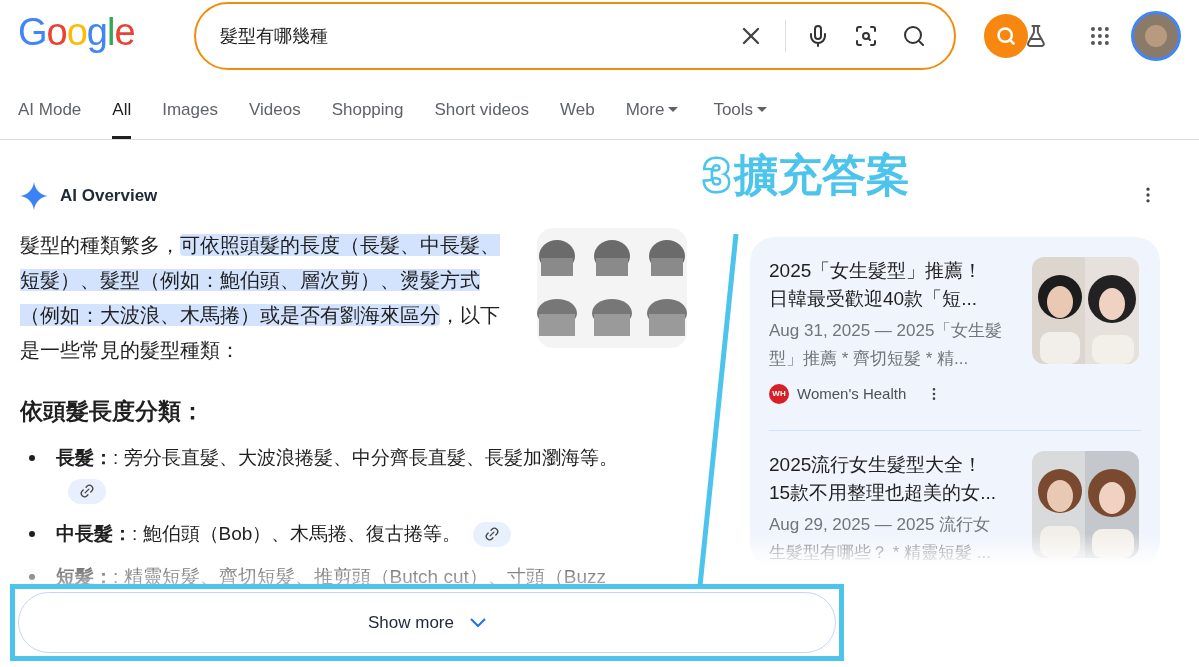  What do you see at coordinates (652, 117) in the screenshot?
I see `tab: More` at bounding box center [652, 117].